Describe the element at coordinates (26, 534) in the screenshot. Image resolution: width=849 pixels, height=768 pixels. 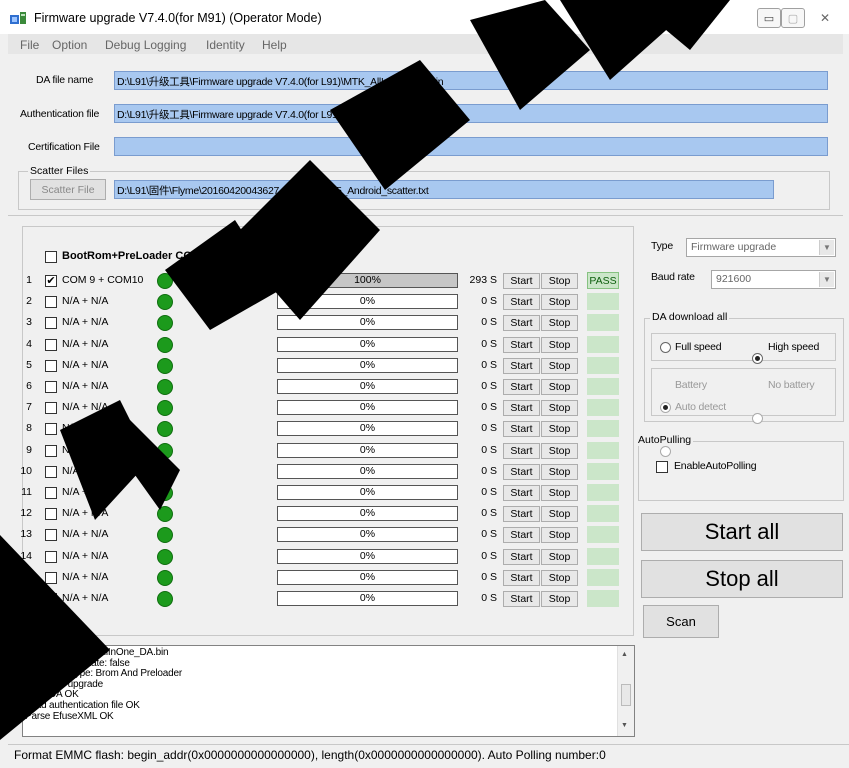
I see `row-number: 13` at that location.